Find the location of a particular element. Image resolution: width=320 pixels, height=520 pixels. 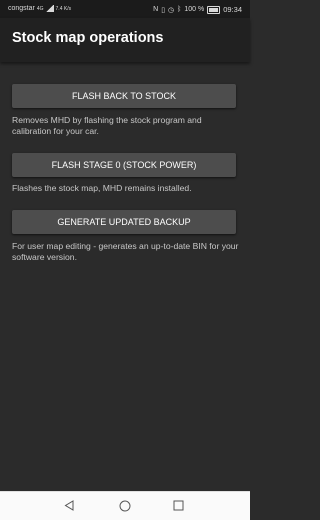

navigation-bar is located at coordinates (125, 505).